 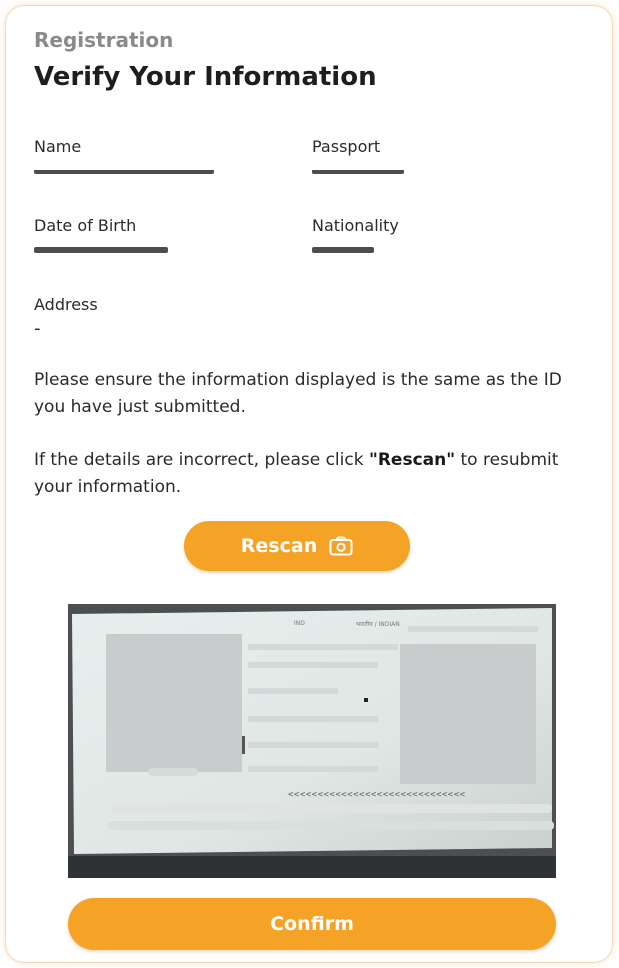 What do you see at coordinates (154, 317) in the screenshot?
I see `address-field: Address -` at bounding box center [154, 317].